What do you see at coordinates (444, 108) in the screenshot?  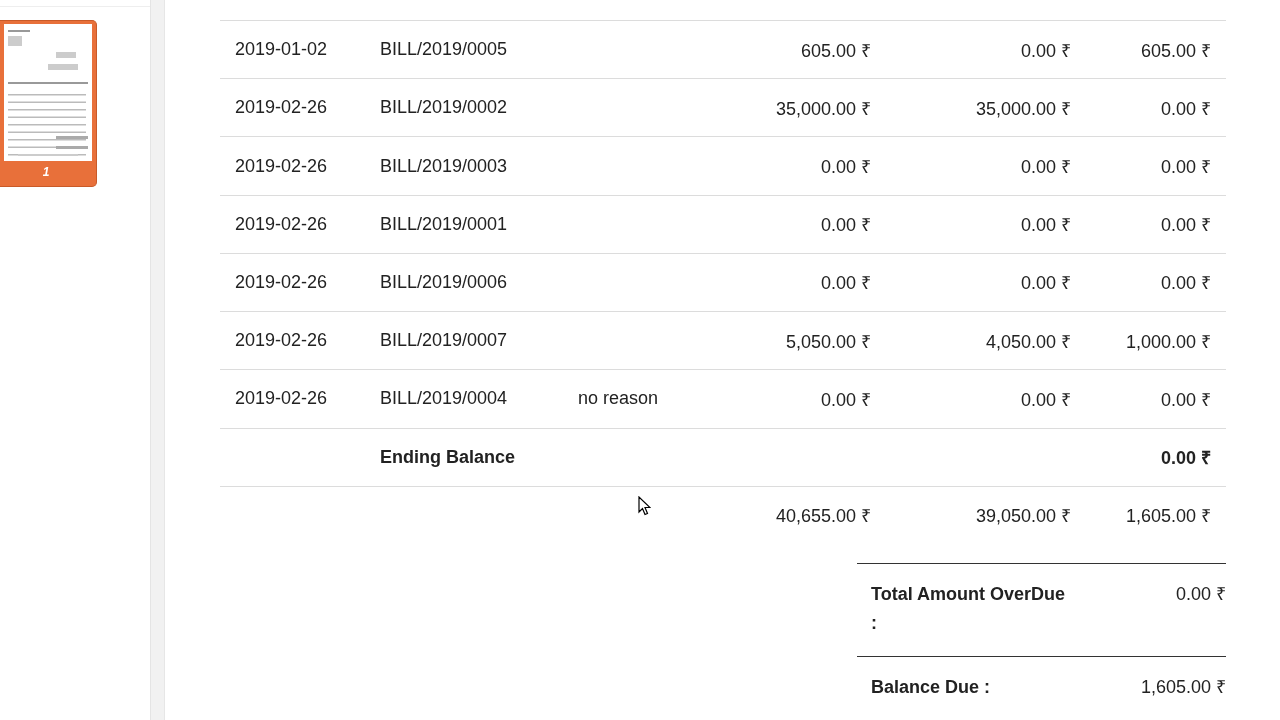 I see `reference-cell-text: BILL/2019/0002` at bounding box center [444, 108].